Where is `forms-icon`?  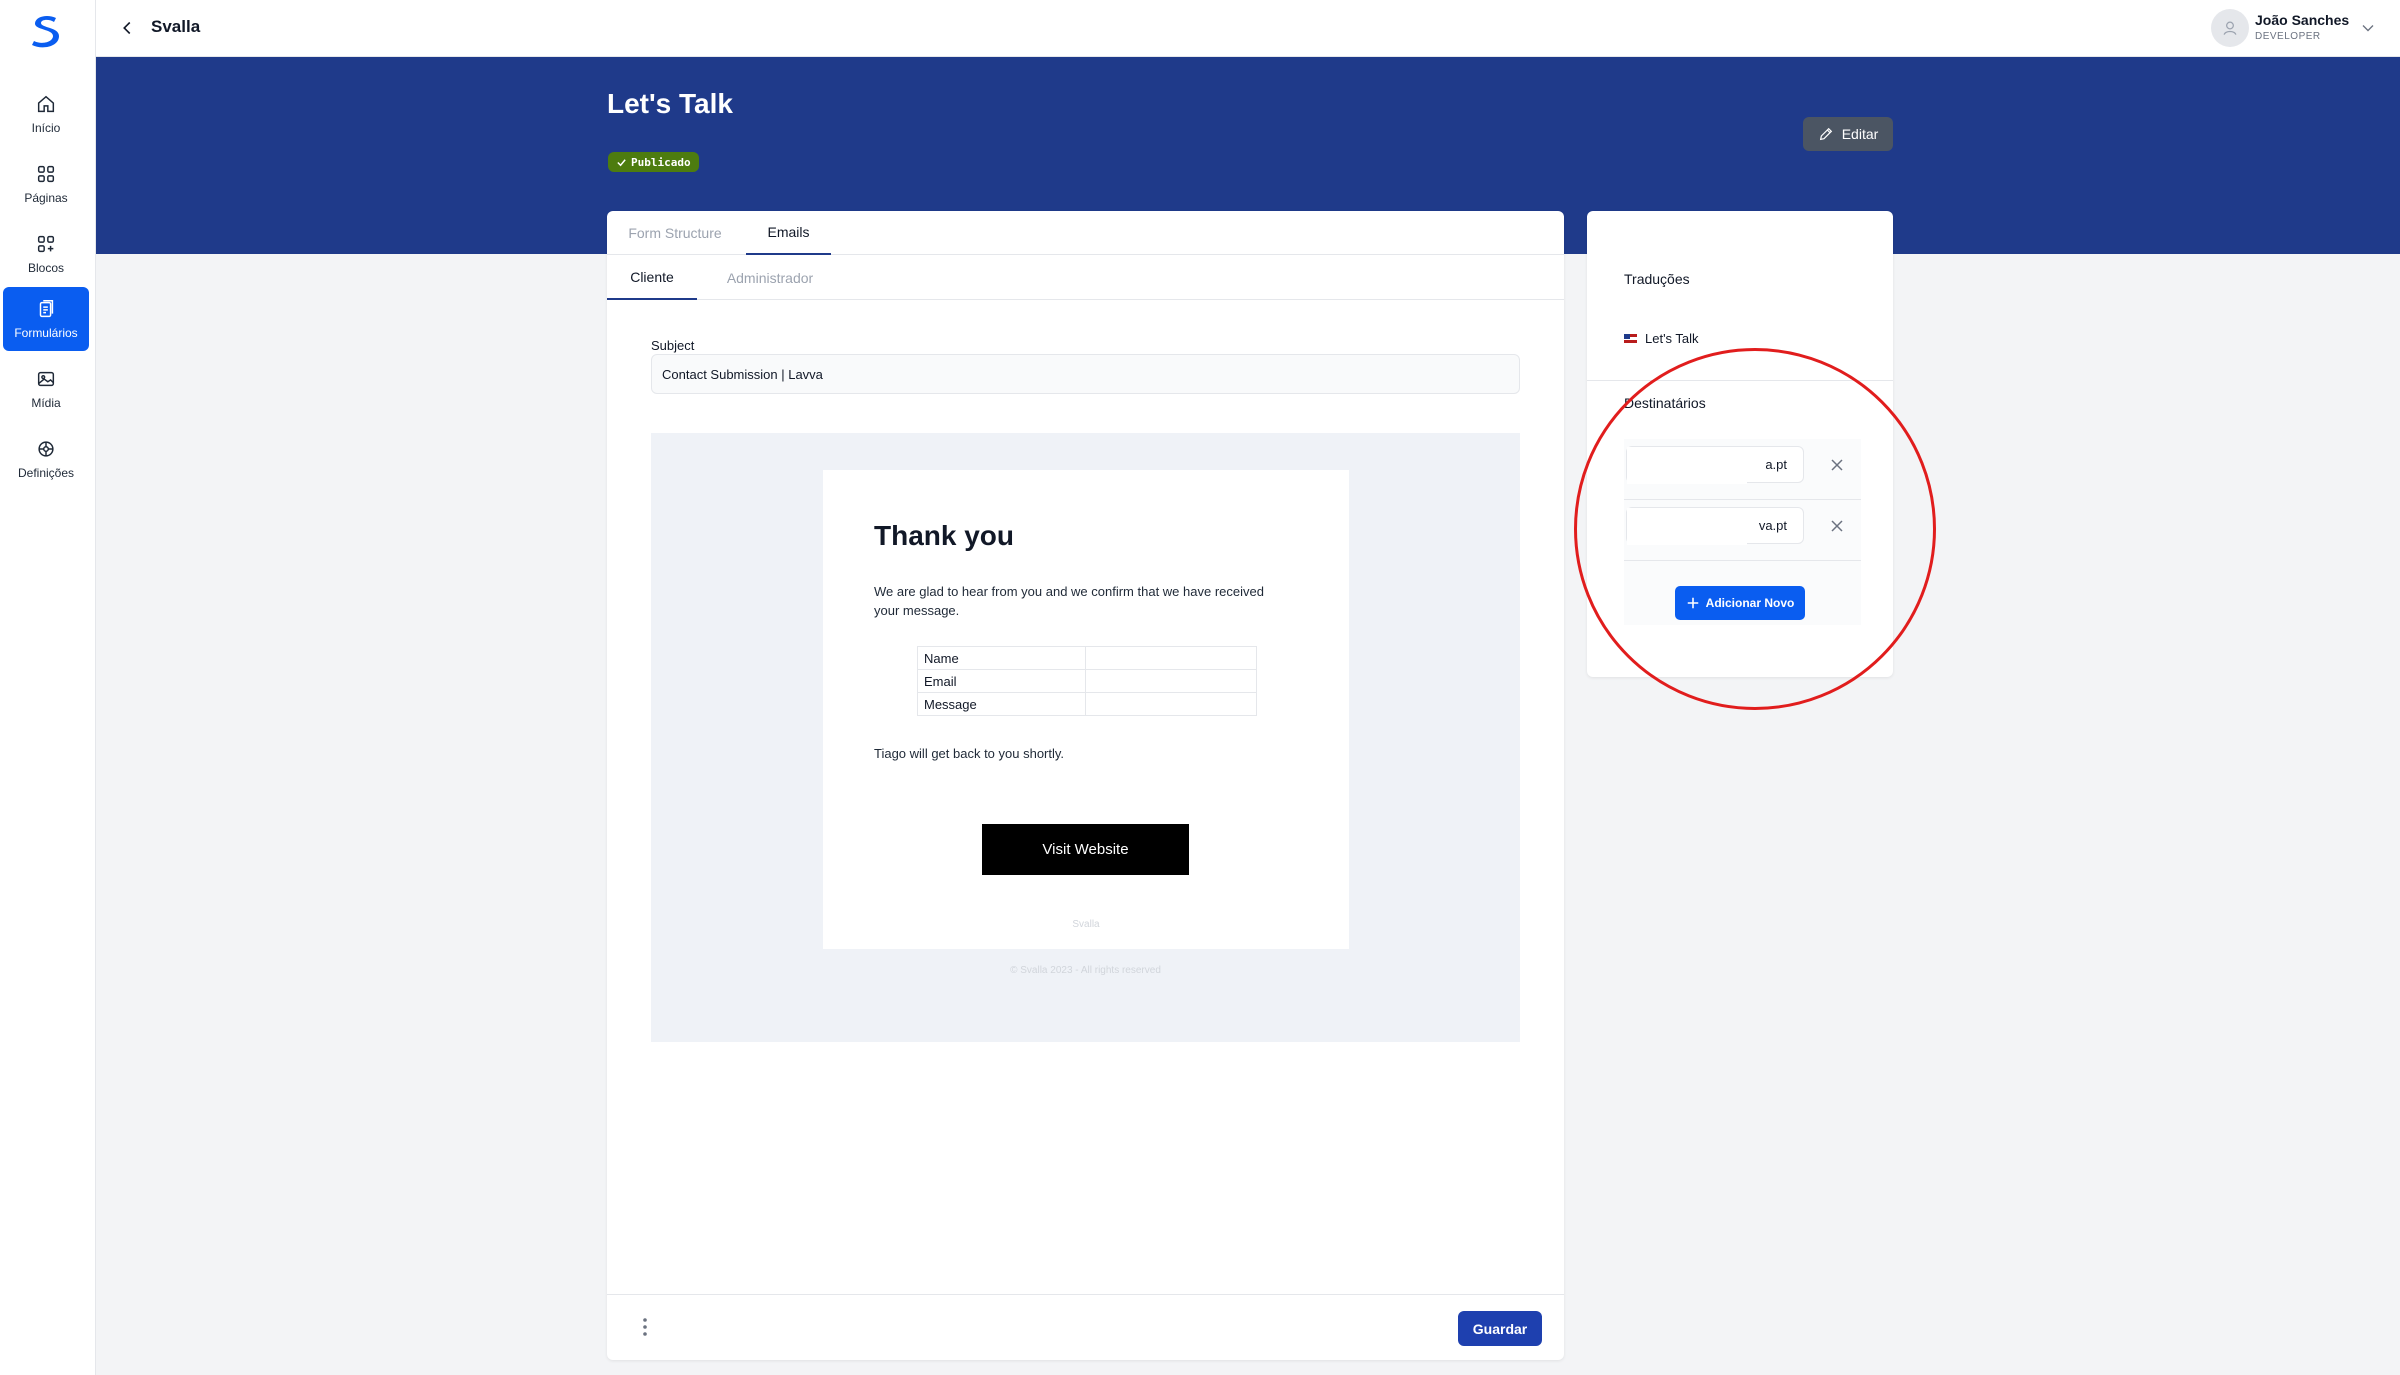 forms-icon is located at coordinates (46, 309).